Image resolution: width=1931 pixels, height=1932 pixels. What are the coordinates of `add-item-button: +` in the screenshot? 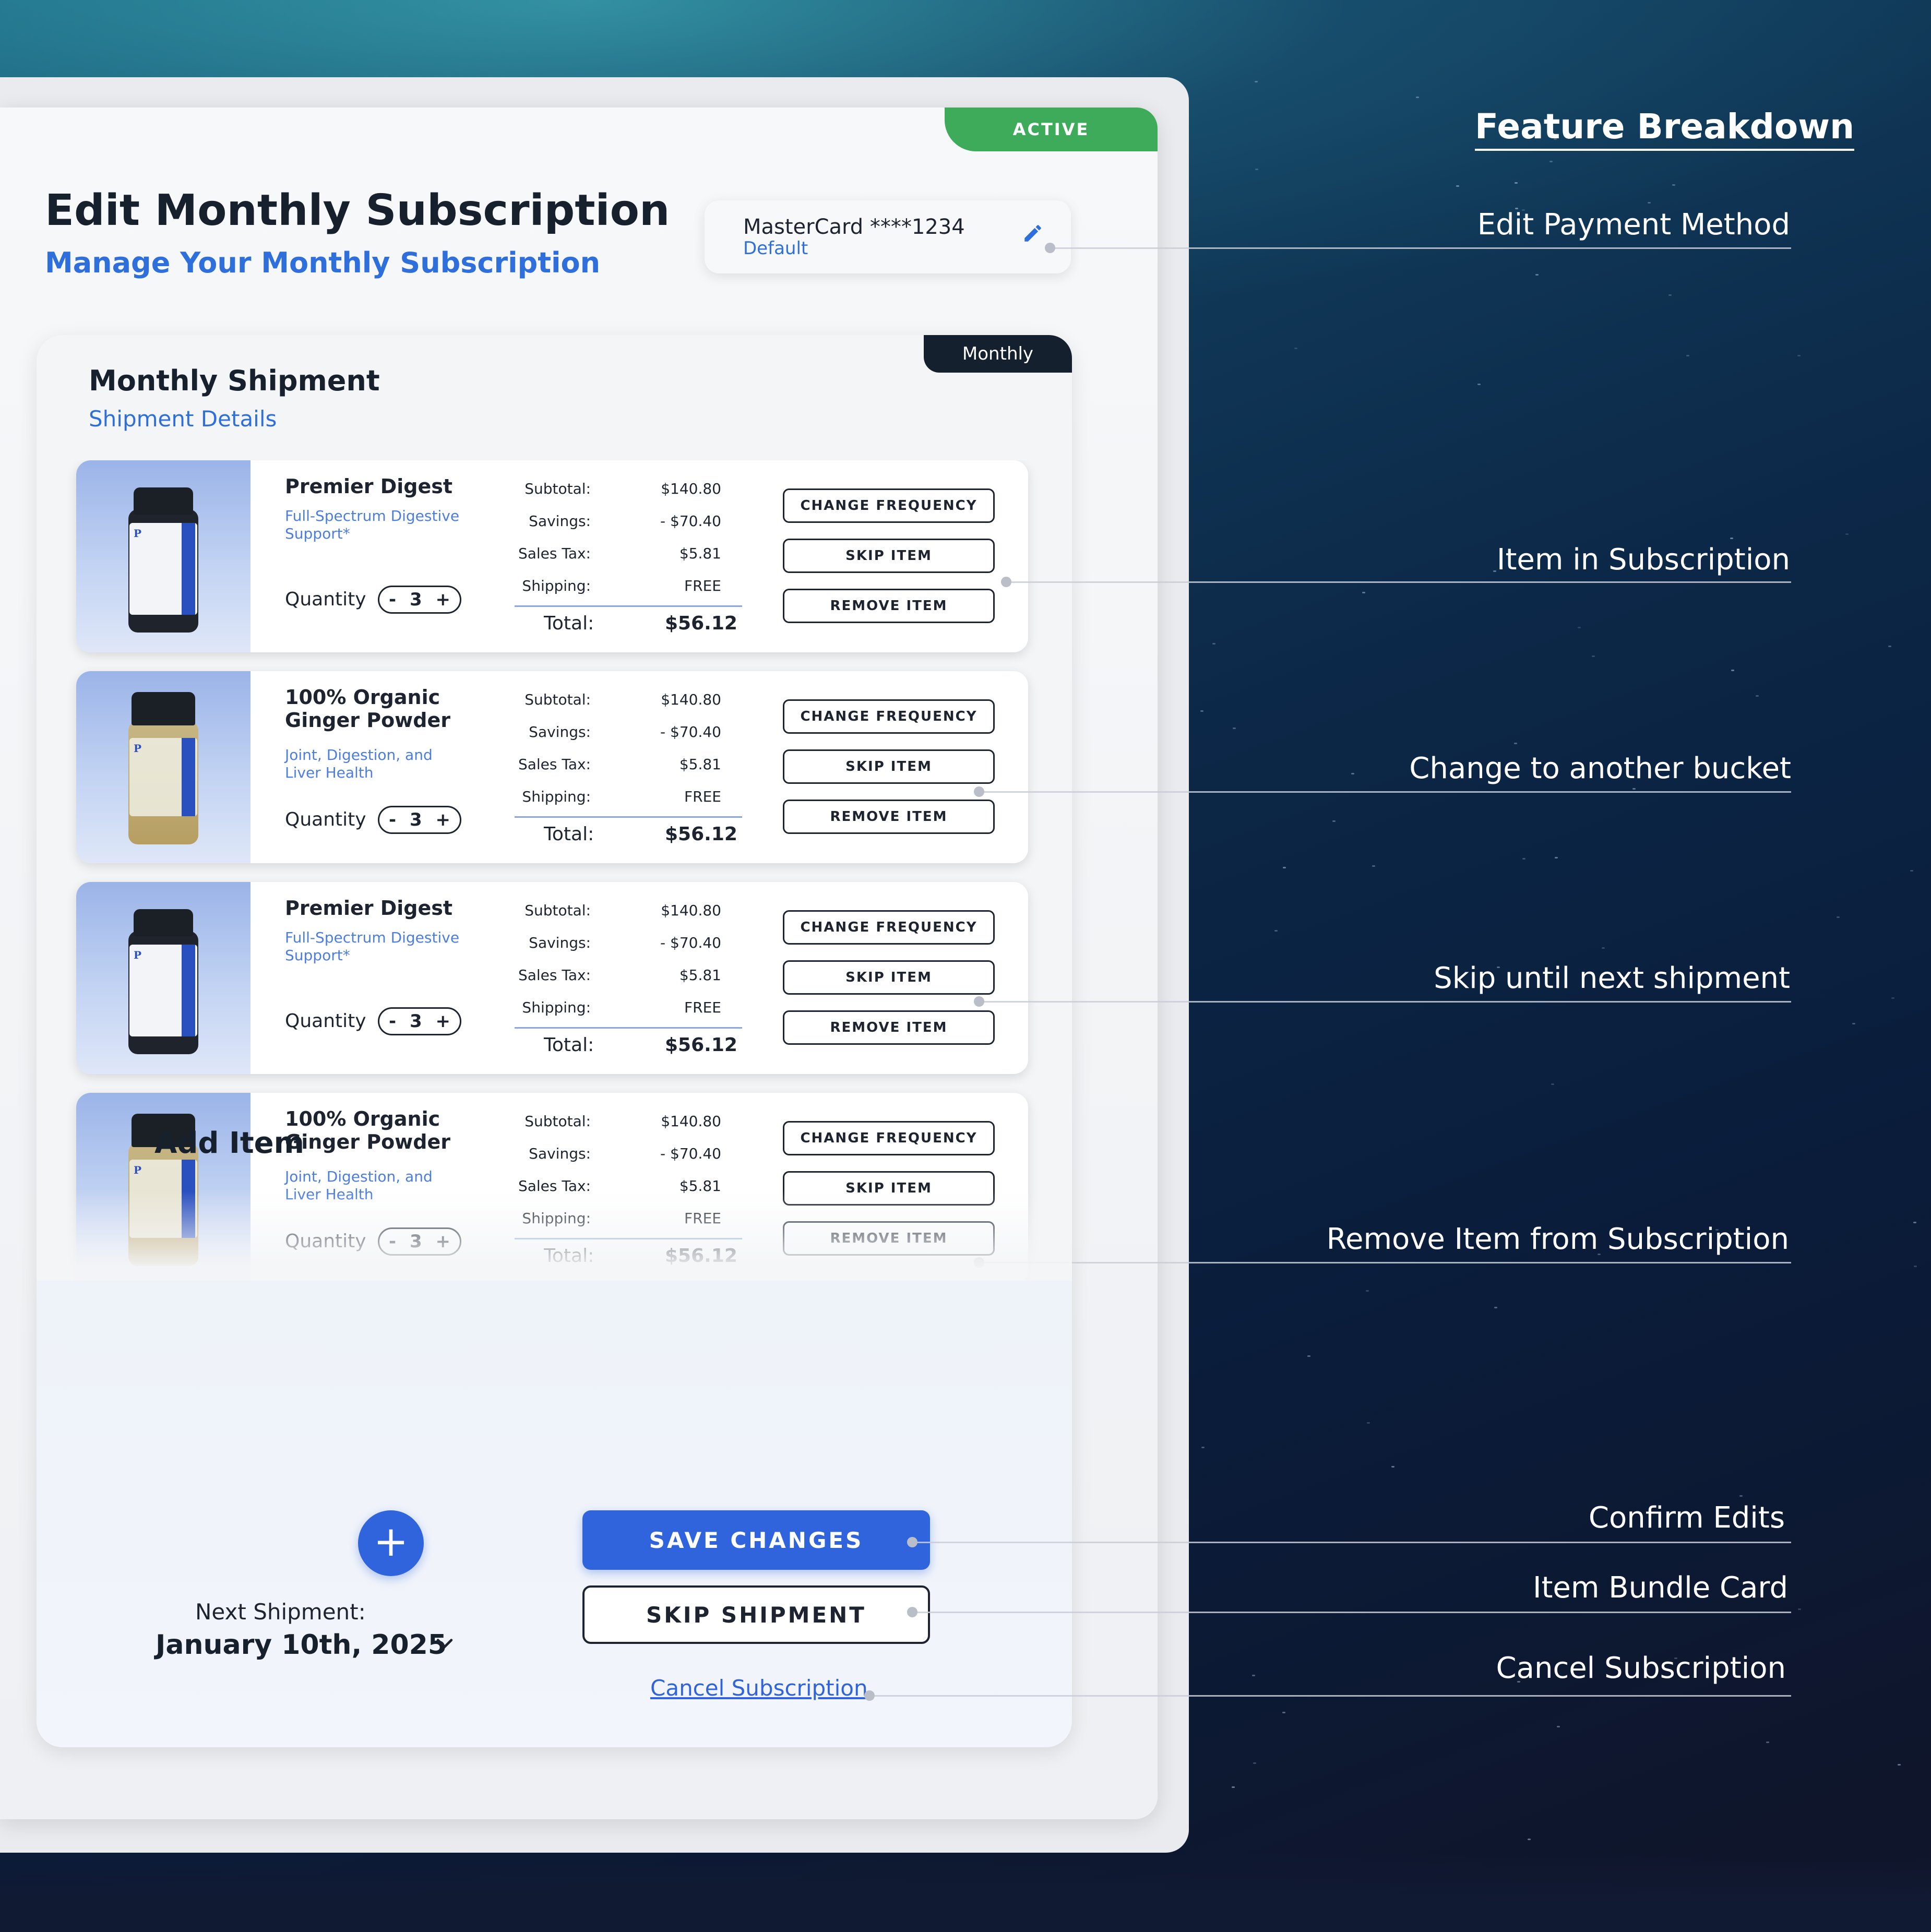 It's located at (391, 1543).